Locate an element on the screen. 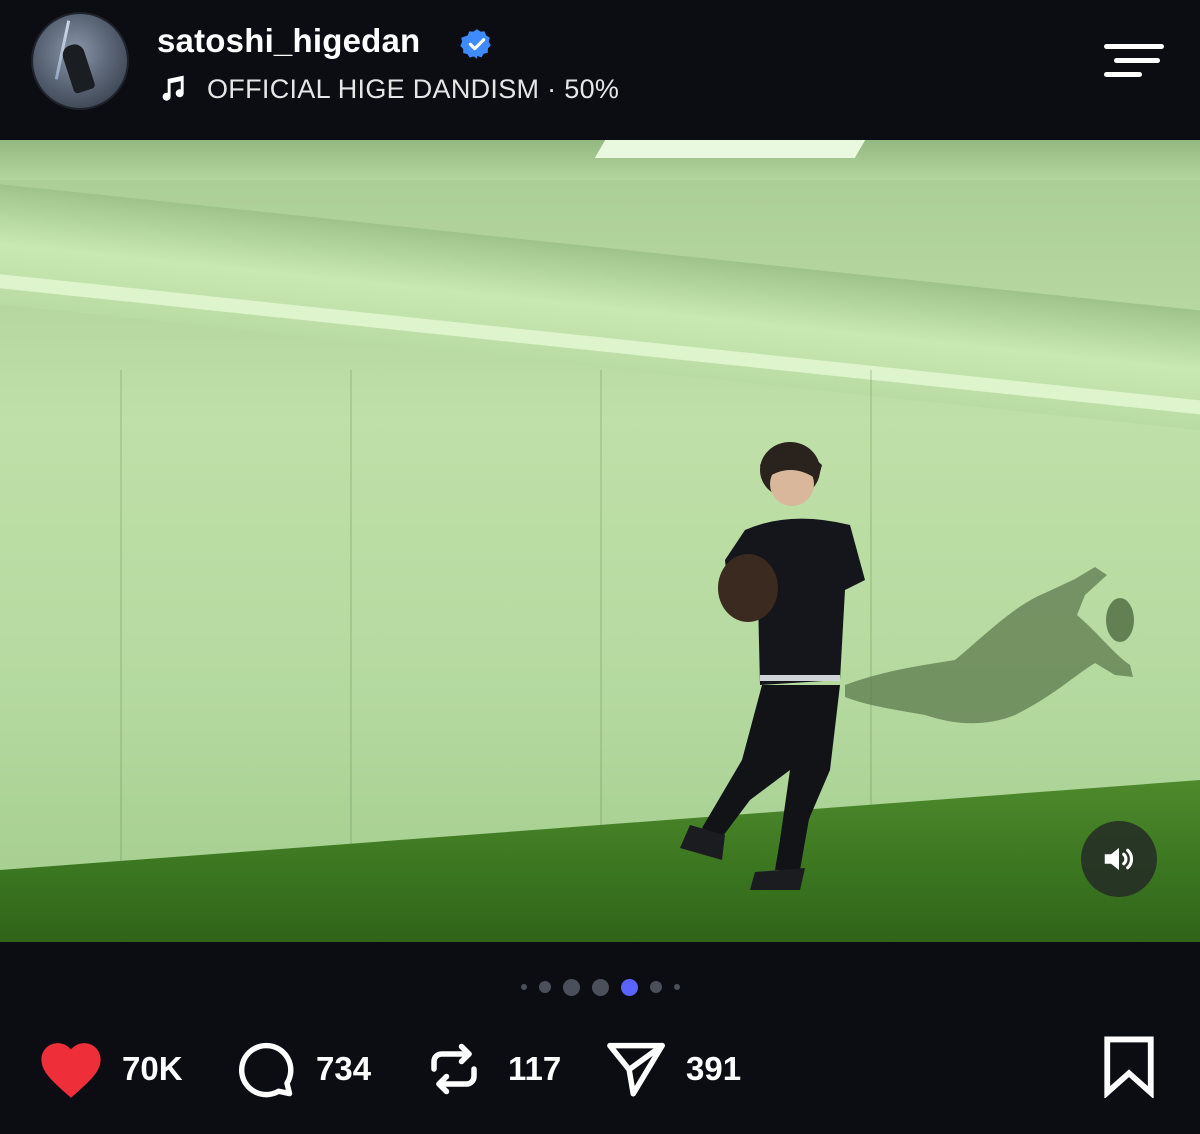  send-icon is located at coordinates (636, 1069).